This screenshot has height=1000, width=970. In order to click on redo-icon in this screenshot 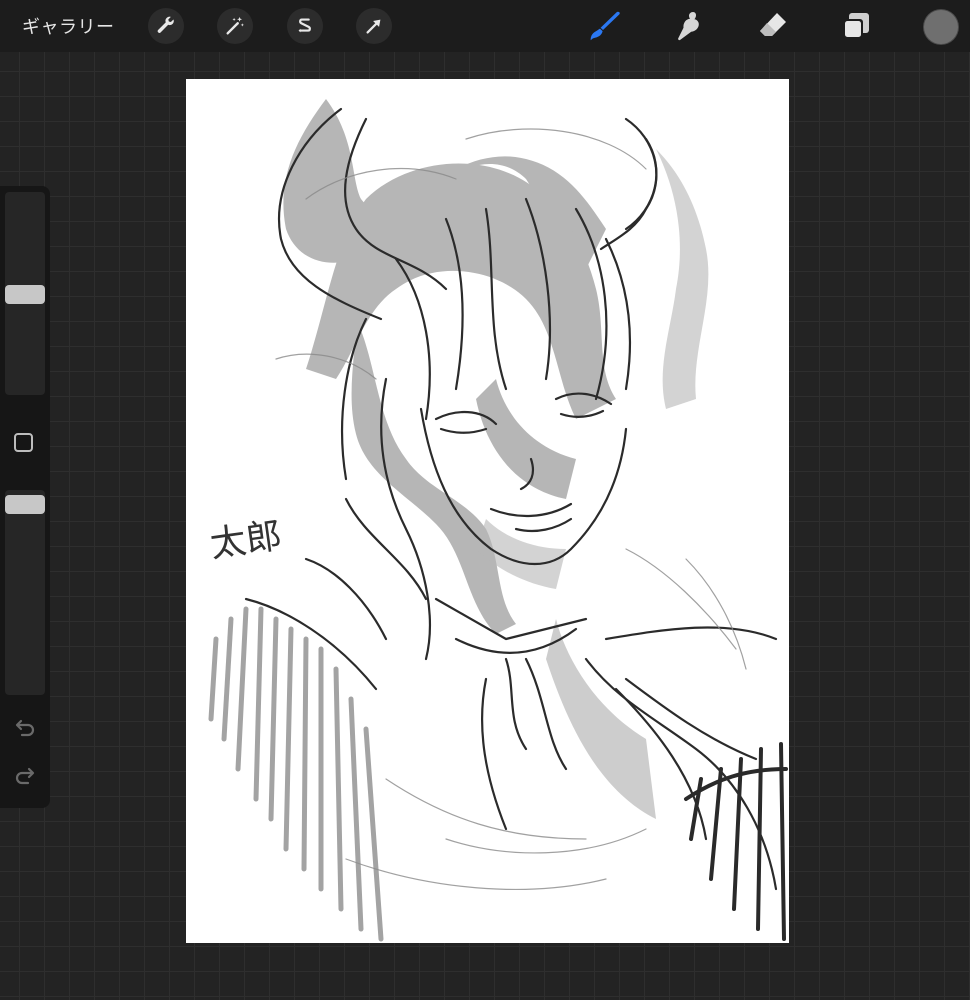, I will do `click(25, 776)`.